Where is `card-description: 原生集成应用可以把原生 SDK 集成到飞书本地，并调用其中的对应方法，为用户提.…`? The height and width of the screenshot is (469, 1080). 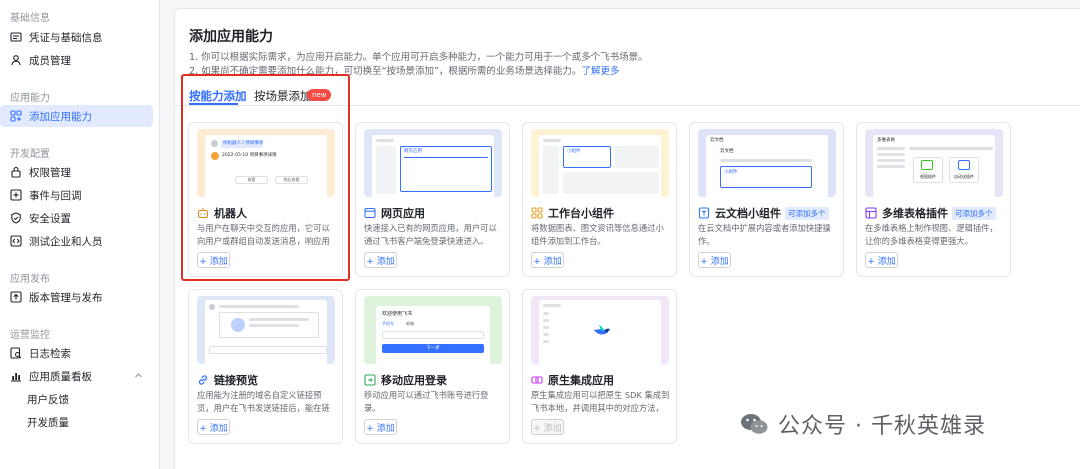
card-description: 原生集成应用可以把原生 SDK 集成到飞书本地，并调用其中的对应方法，为用户提.… is located at coordinates (600, 401).